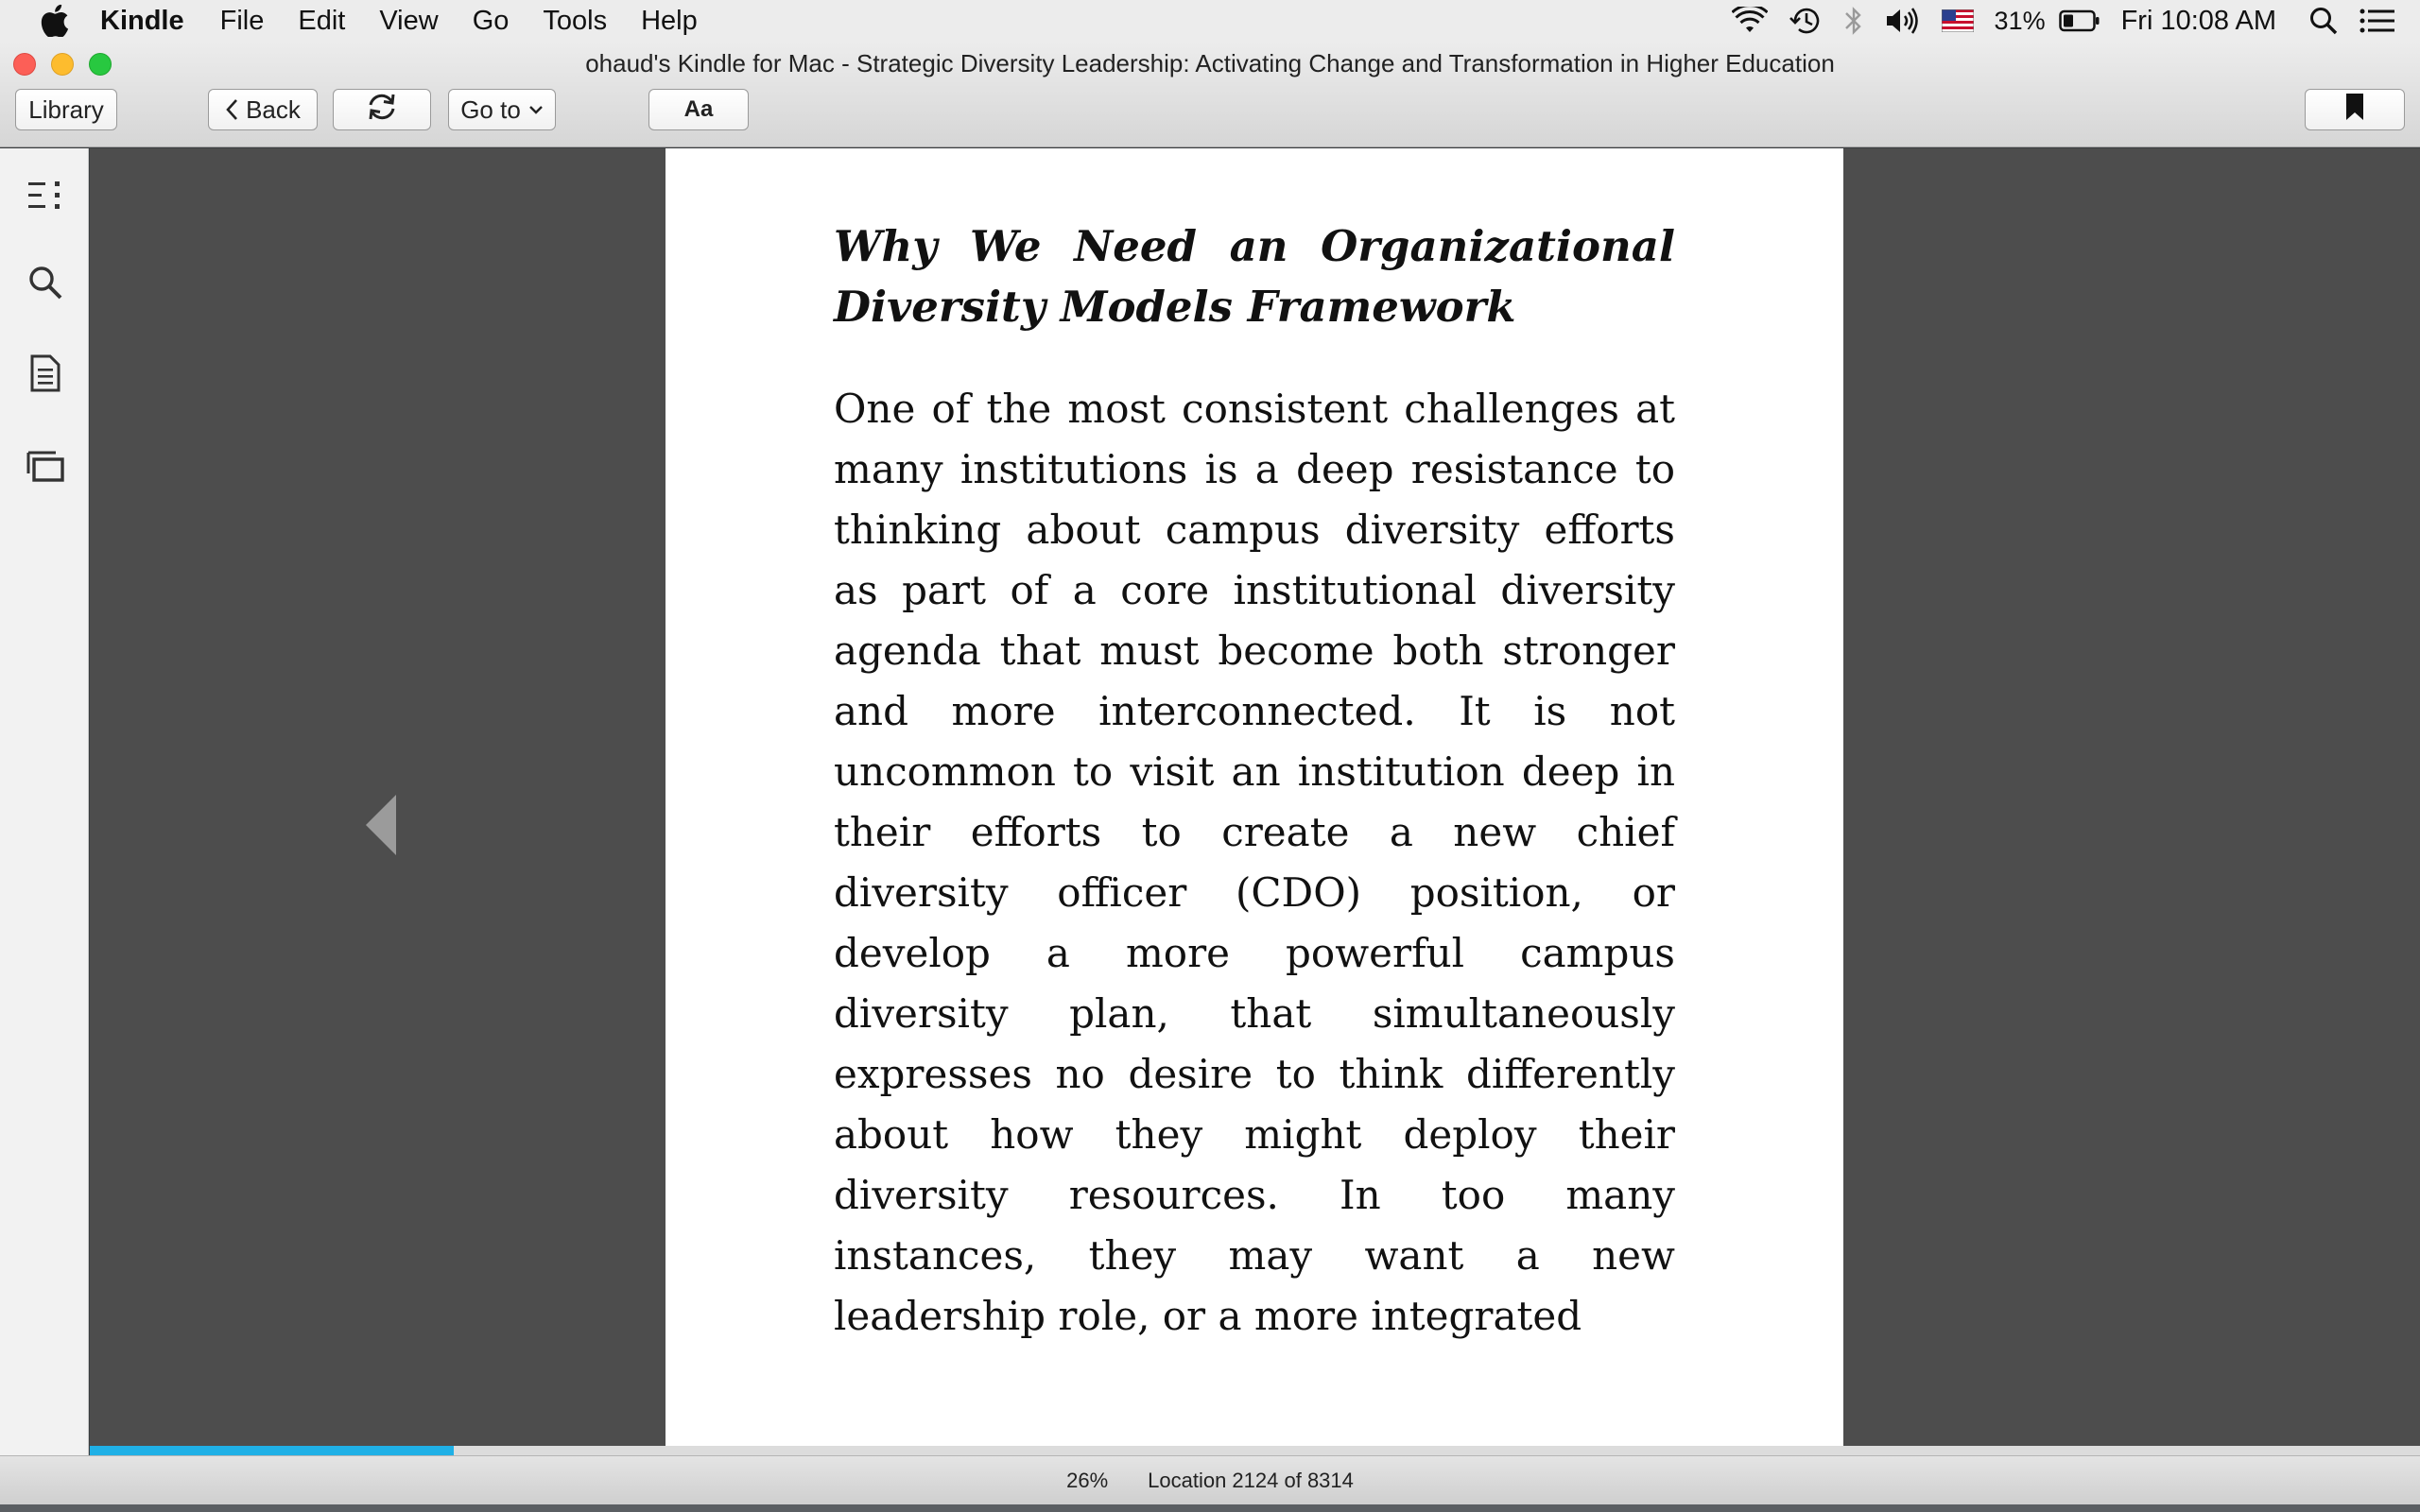 The height and width of the screenshot is (1512, 2420). Describe the element at coordinates (1903, 21) in the screenshot. I see `volume-icon` at that location.